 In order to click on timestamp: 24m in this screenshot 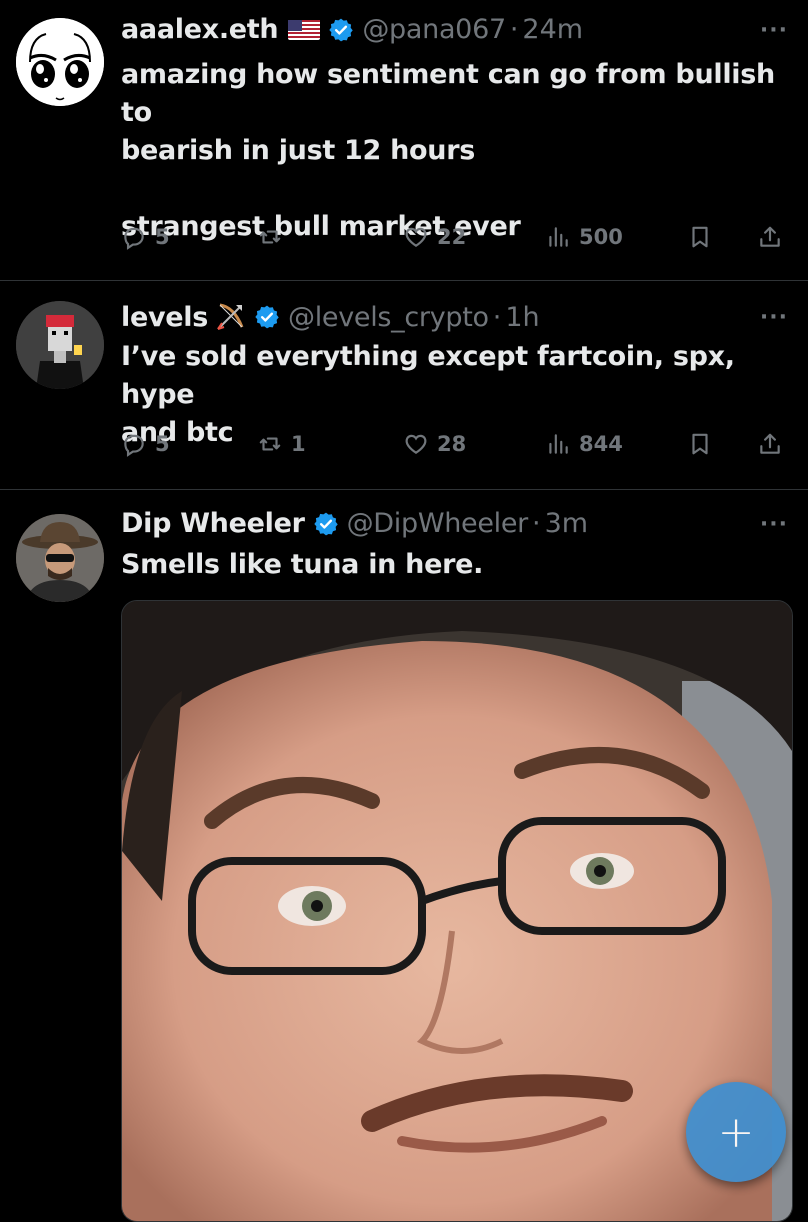, I will do `click(552, 29)`.